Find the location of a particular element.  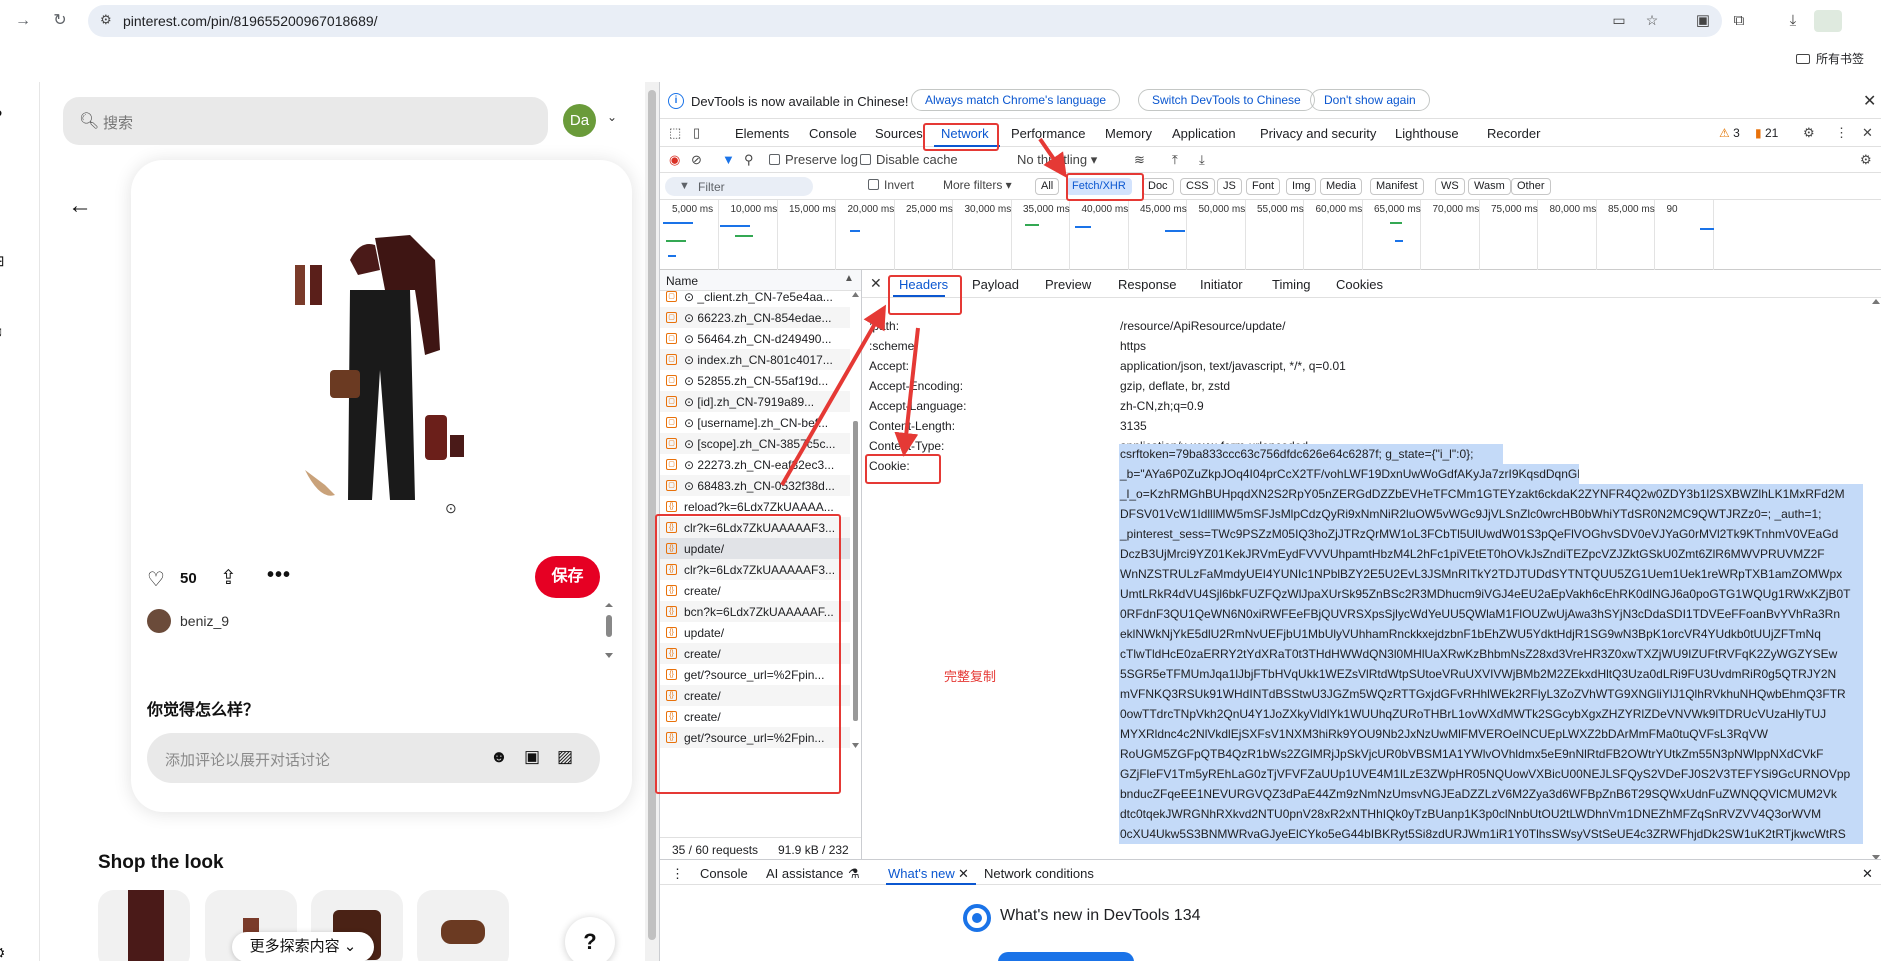

match-language-button: Always match Chrome's language is located at coordinates (1016, 100).